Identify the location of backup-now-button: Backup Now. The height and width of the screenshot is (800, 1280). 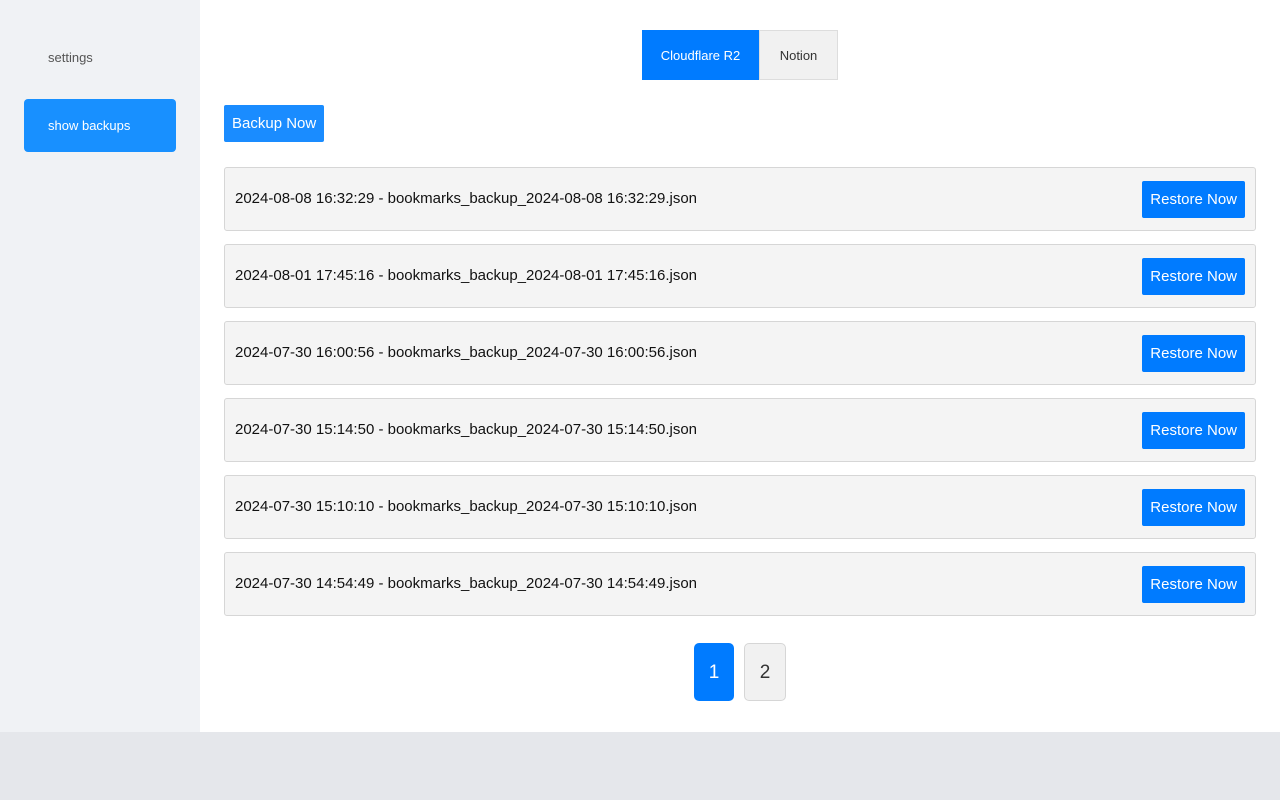
(274, 123).